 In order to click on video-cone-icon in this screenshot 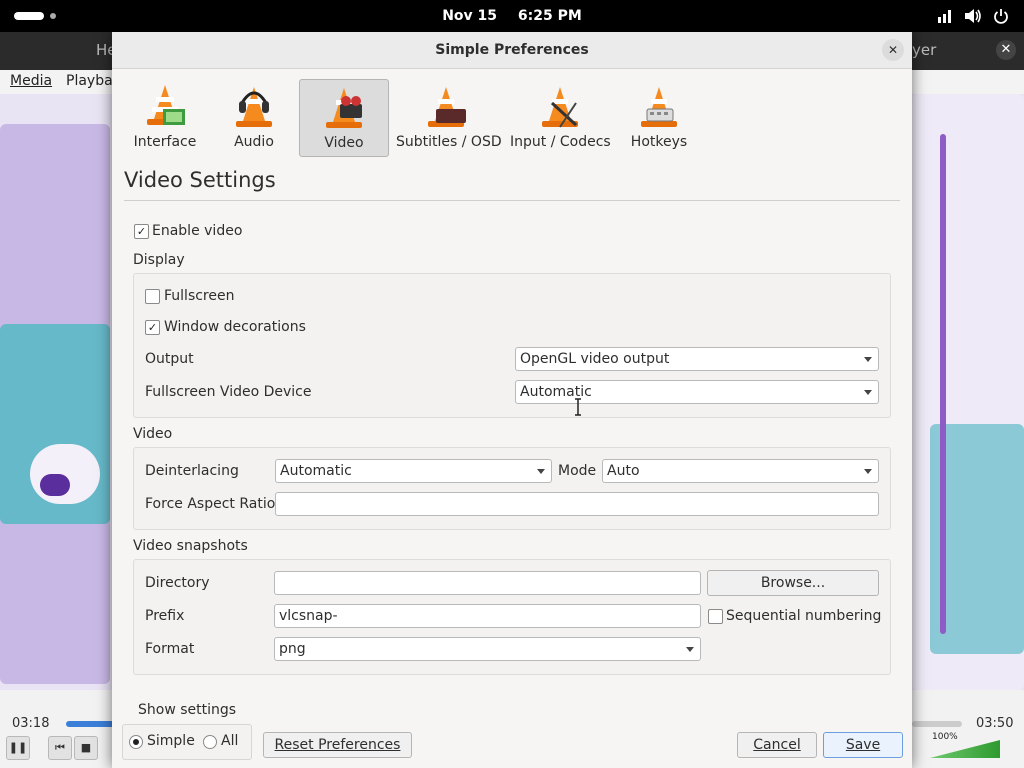, I will do `click(344, 108)`.